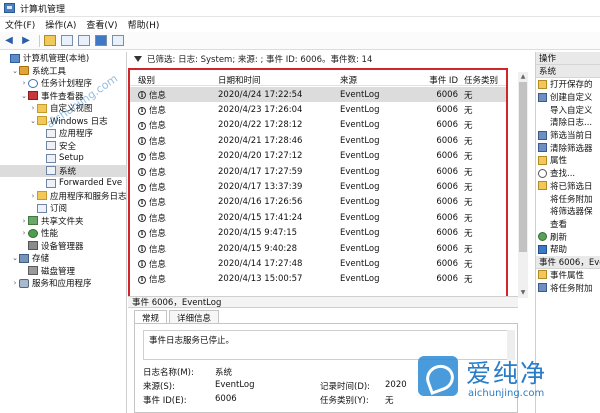 The width and height of the screenshot is (600, 413). I want to click on forward-arrow-icon: ▶, so click(26, 41).